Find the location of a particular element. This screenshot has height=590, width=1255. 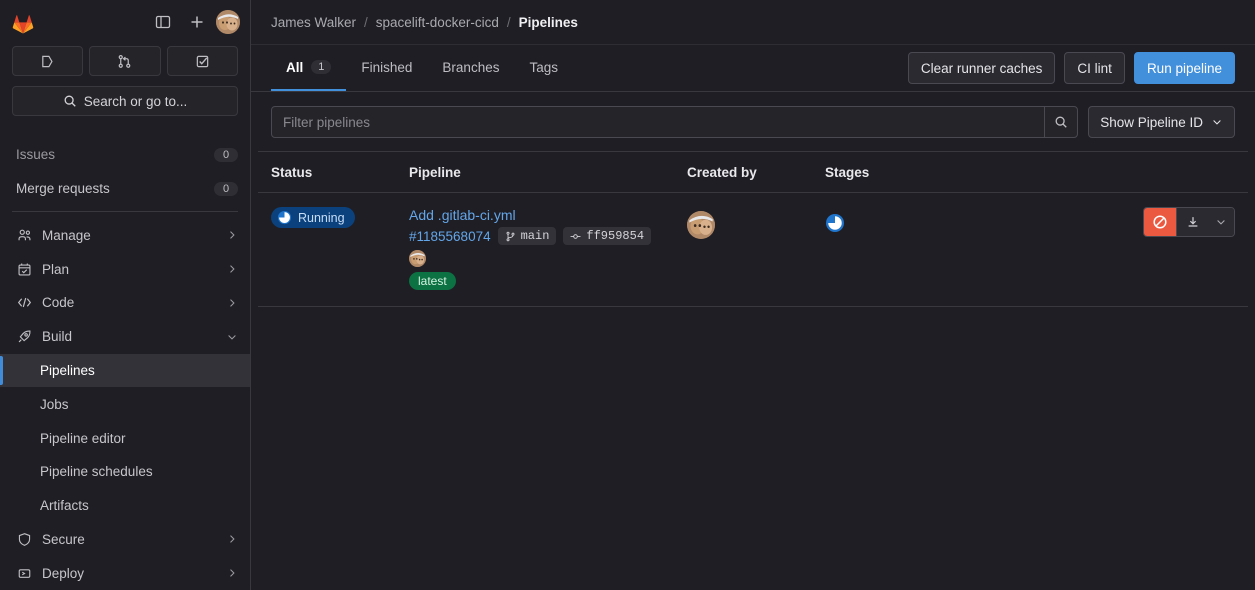

download-icon is located at coordinates (1192, 222).